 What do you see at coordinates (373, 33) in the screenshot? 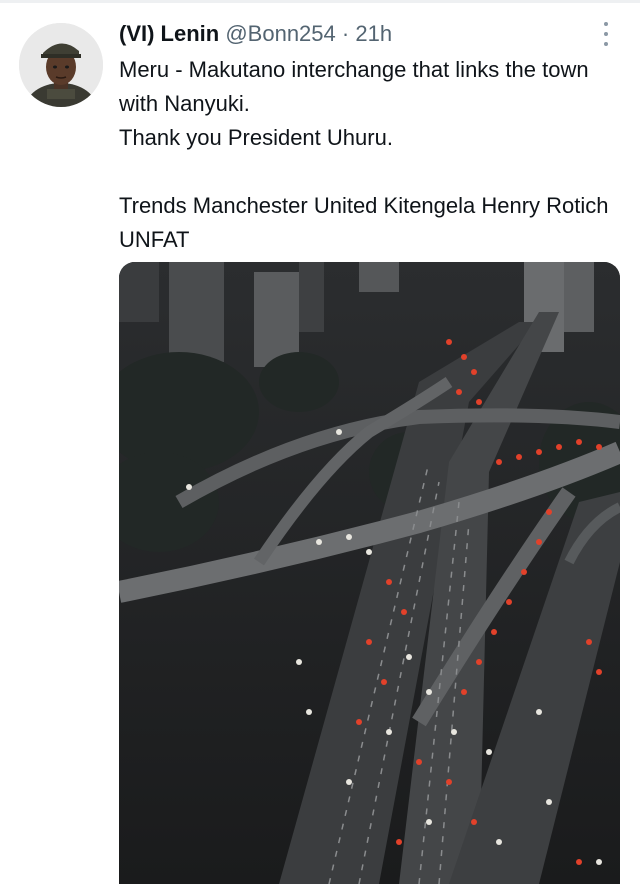
I see `timestamp: 21h` at bounding box center [373, 33].